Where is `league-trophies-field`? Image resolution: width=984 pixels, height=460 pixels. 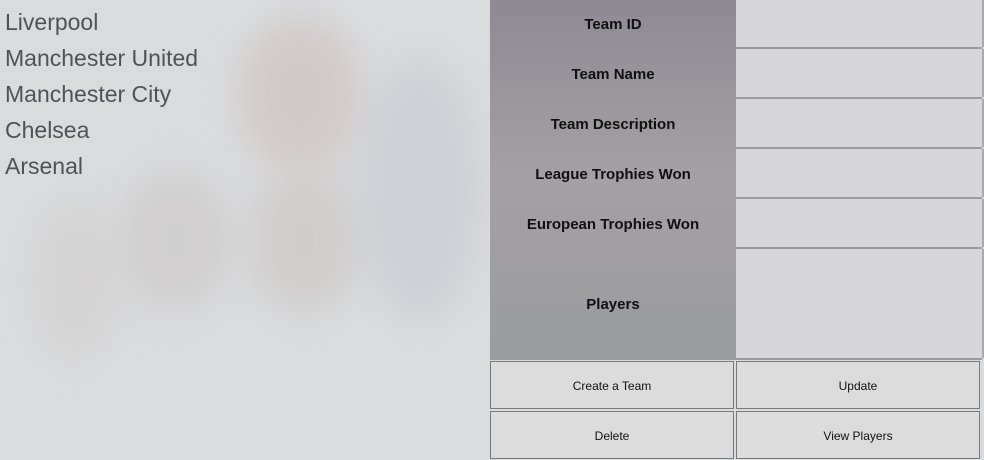
league-trophies-field is located at coordinates (860, 174).